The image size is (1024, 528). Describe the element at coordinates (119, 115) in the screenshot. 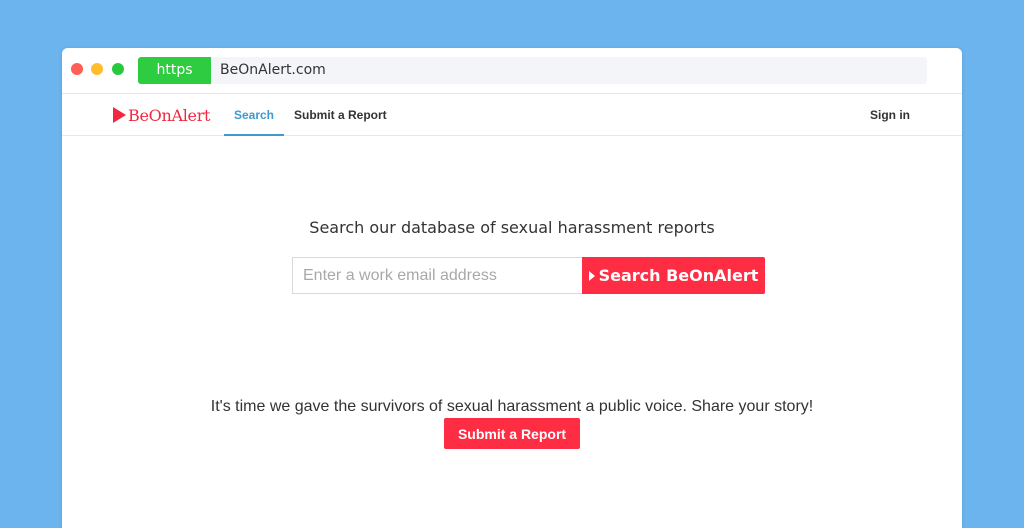

I see `play-logo-icon` at that location.